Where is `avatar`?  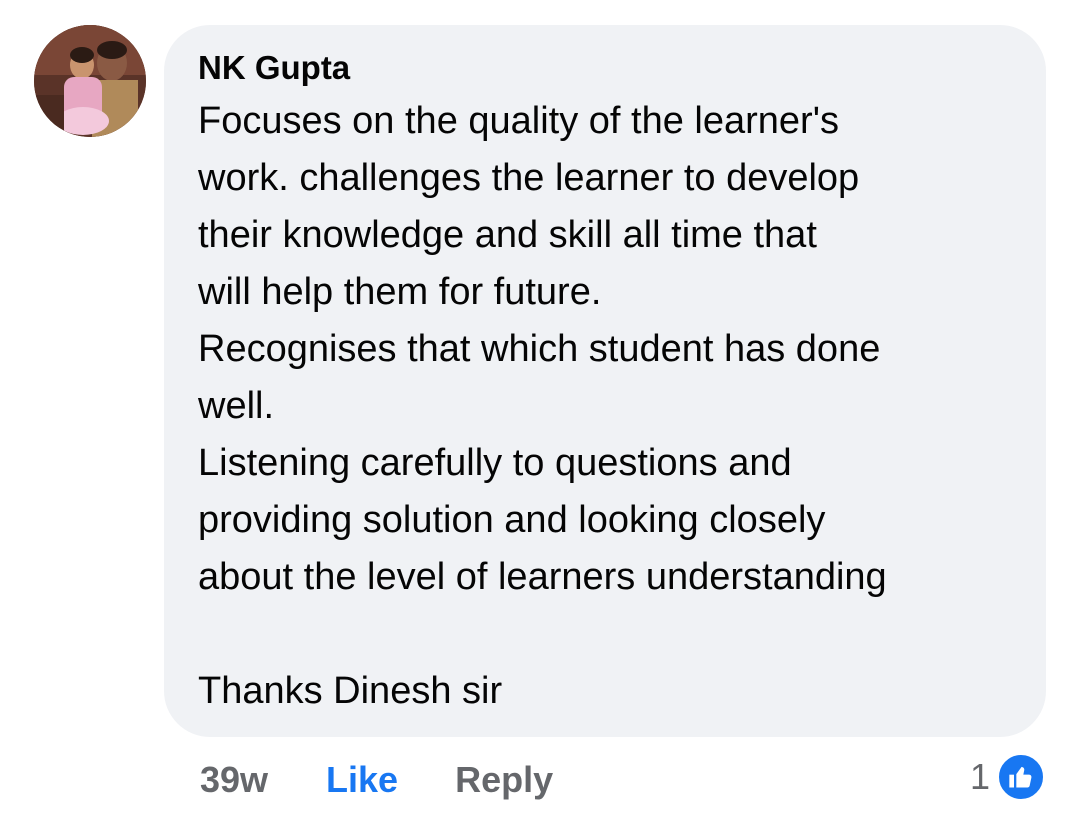
avatar is located at coordinates (90, 81).